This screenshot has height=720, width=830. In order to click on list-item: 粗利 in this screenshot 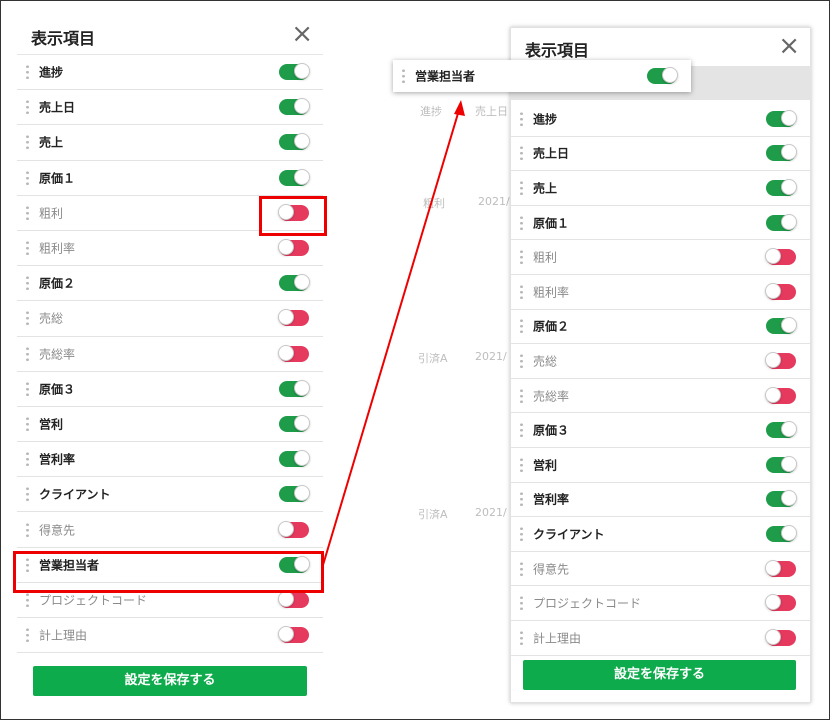, I will do `click(660, 257)`.